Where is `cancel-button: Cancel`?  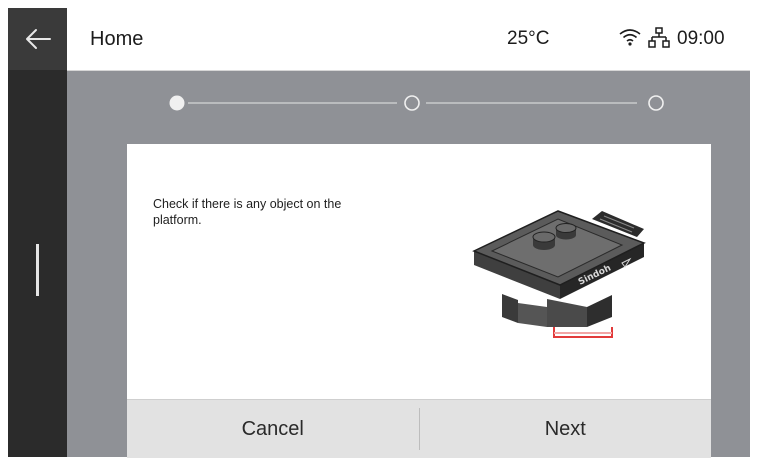
cancel-button: Cancel is located at coordinates (273, 429).